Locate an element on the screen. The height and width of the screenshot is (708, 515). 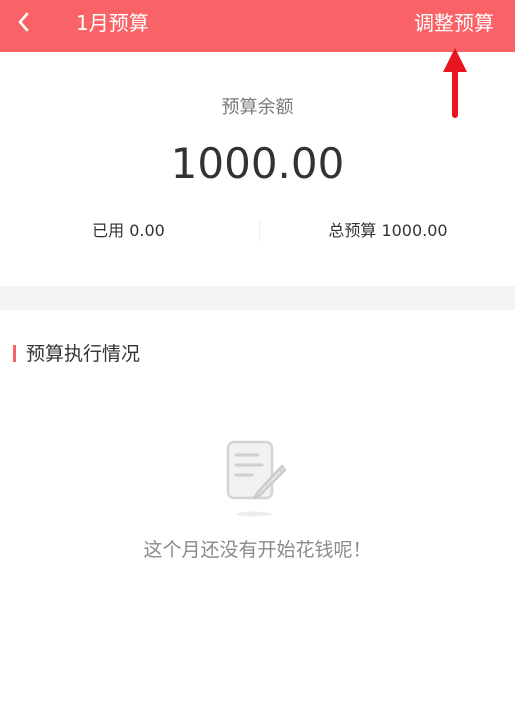
execution-section-header: 预算执行情况 is located at coordinates (257, 355).